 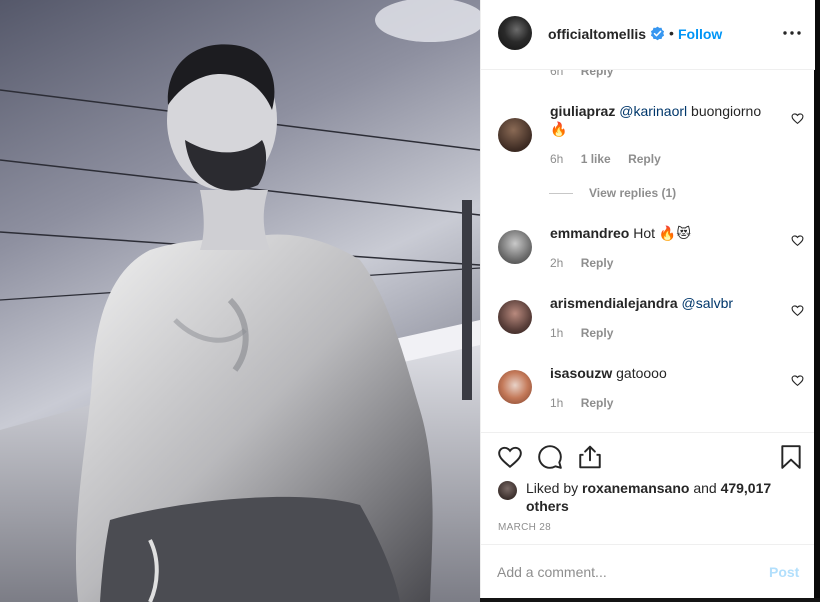 I want to click on comment-text: emmandreo Hot 🔥😻, so click(x=660, y=233).